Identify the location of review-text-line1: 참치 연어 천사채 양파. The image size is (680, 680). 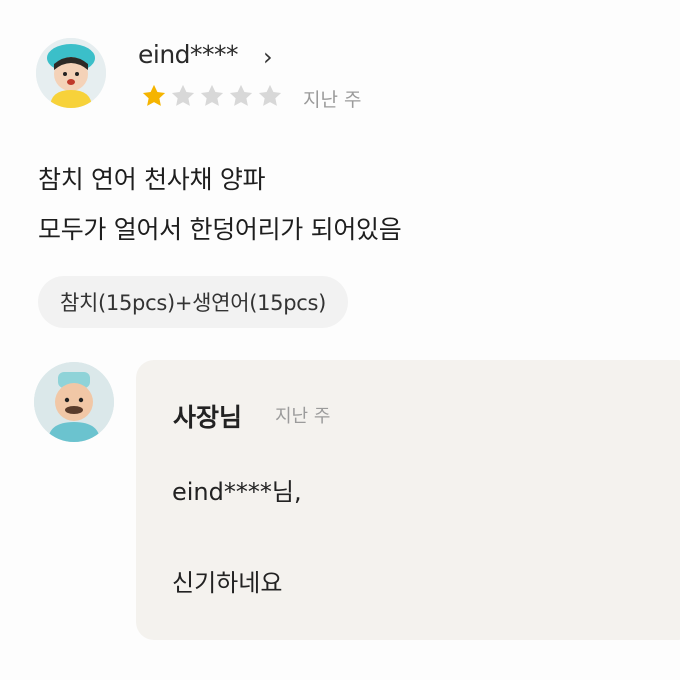
(152, 179).